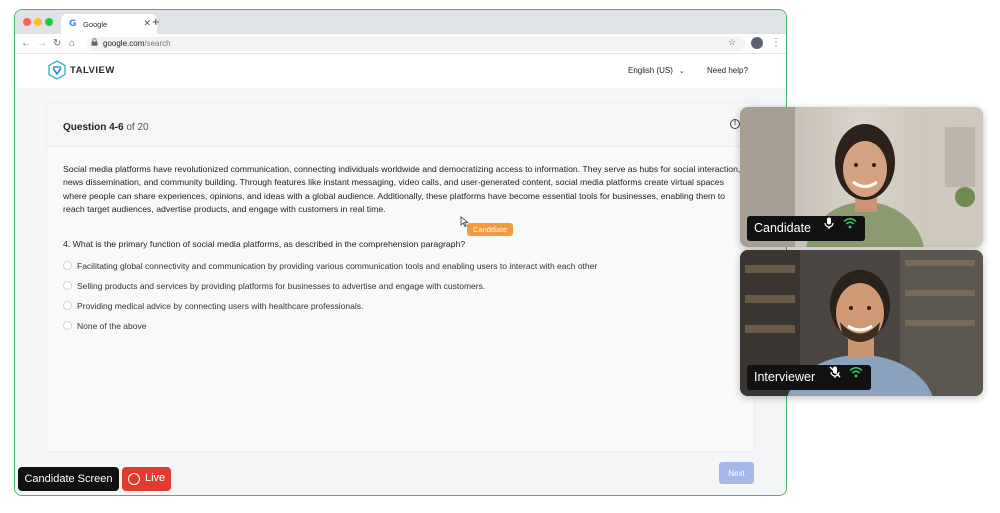 The height and width of the screenshot is (513, 1000). I want to click on more-menu-icon: ⋮, so click(776, 42).